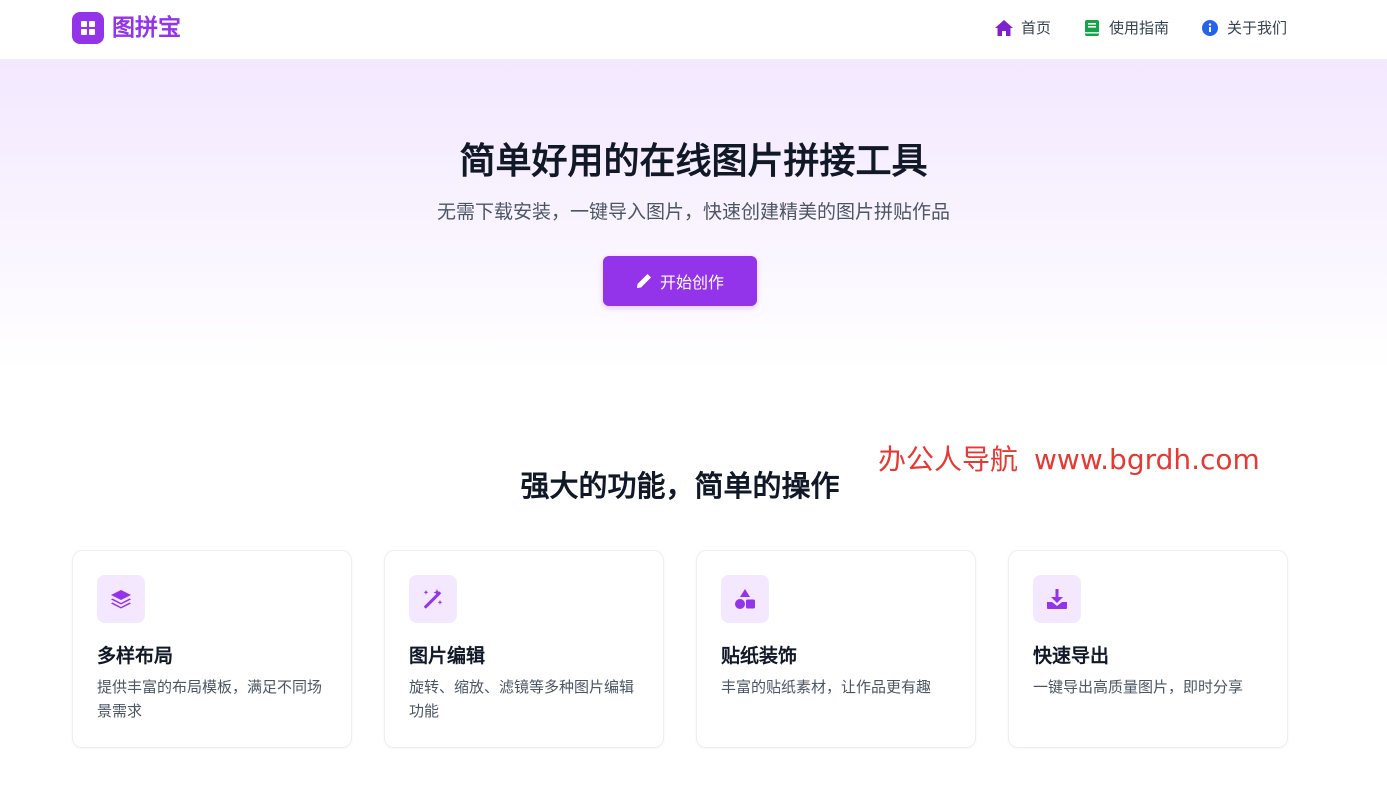 The image size is (1387, 808). I want to click on hero-subtitle: 无需下载安装，一键导入图片，快速创建精美的图片拼贴作品, so click(693, 212).